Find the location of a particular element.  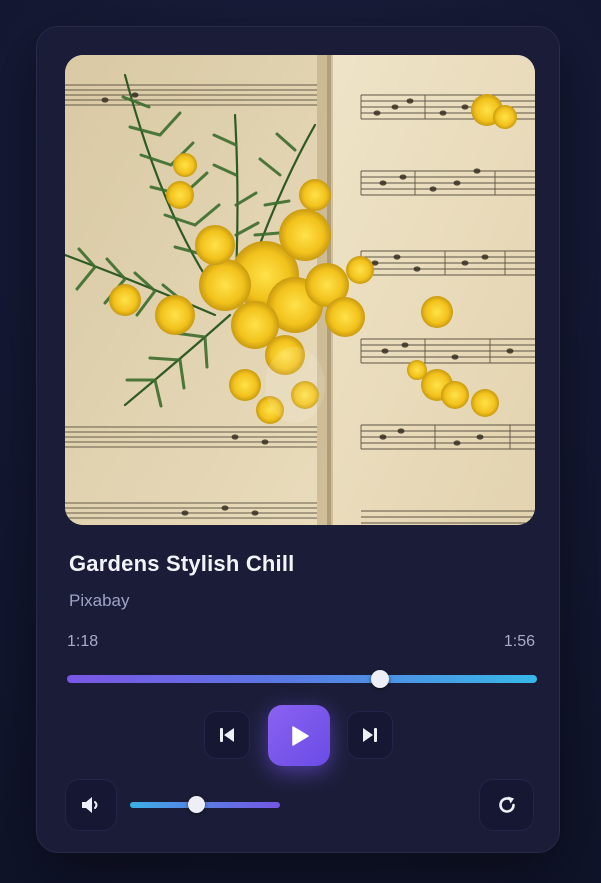

progress-bar is located at coordinates (302, 679).